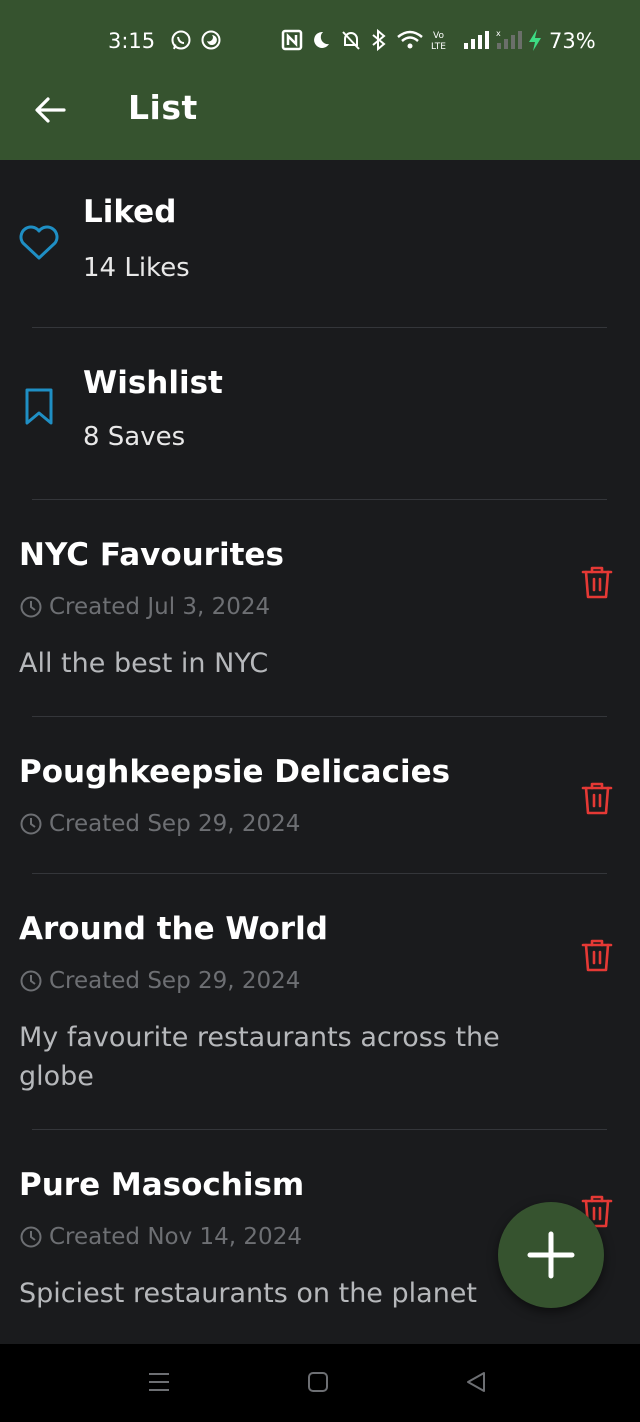 This screenshot has height=1422, width=640. Describe the element at coordinates (438, 47) in the screenshot. I see `svg-text: LTE` at that location.